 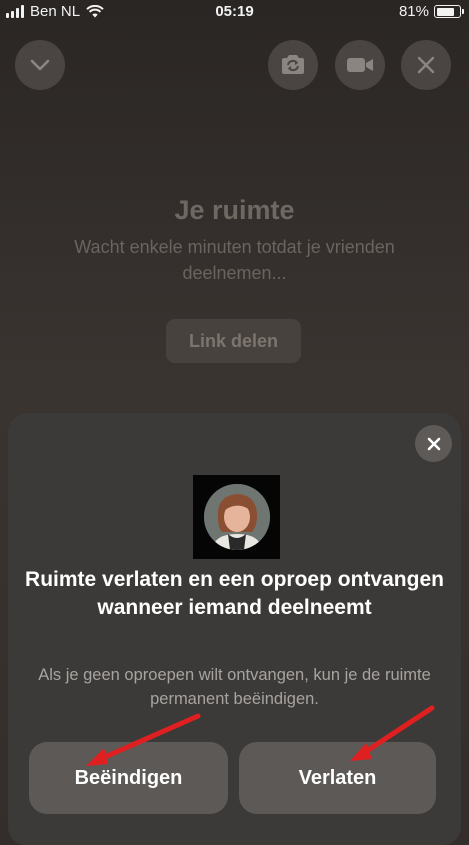 I want to click on video-camera-icon, so click(x=360, y=65).